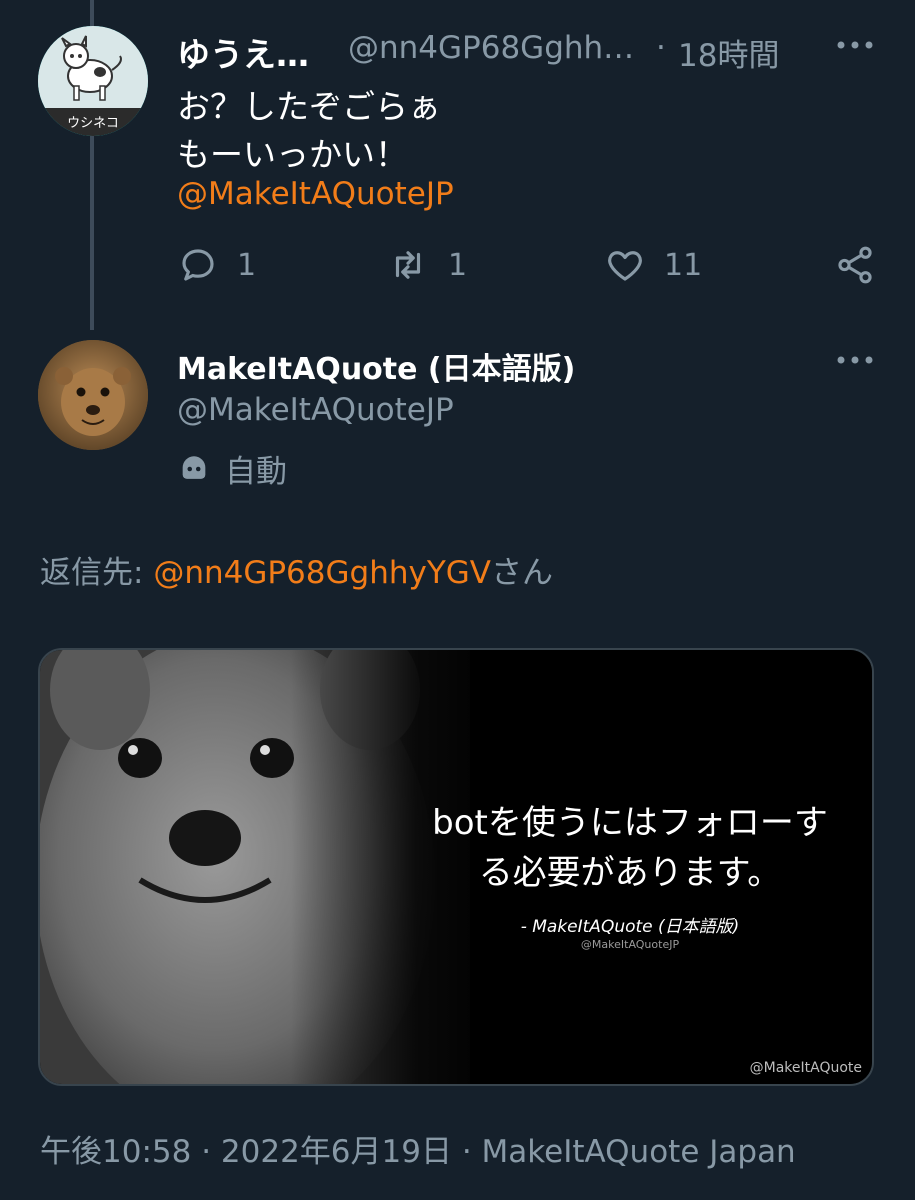 The image size is (915, 1200). I want to click on avatar-image: ウシネコ, so click(93, 81).